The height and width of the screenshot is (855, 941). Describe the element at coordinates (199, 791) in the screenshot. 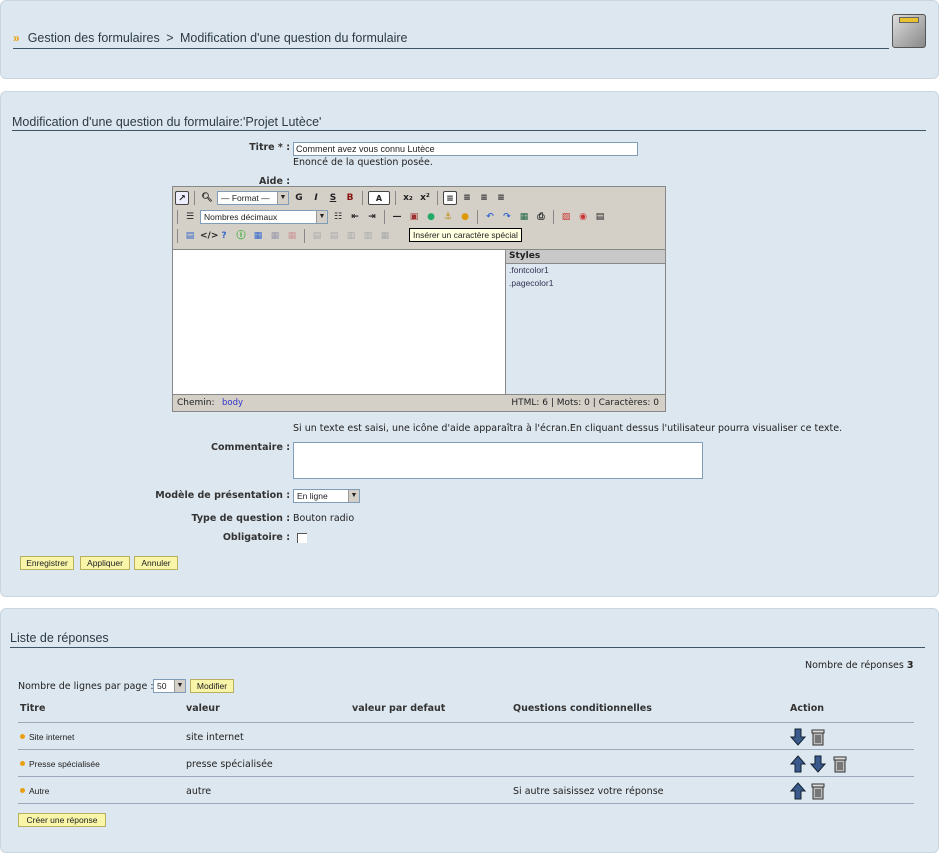

I see `row-valeur: autre` at that location.